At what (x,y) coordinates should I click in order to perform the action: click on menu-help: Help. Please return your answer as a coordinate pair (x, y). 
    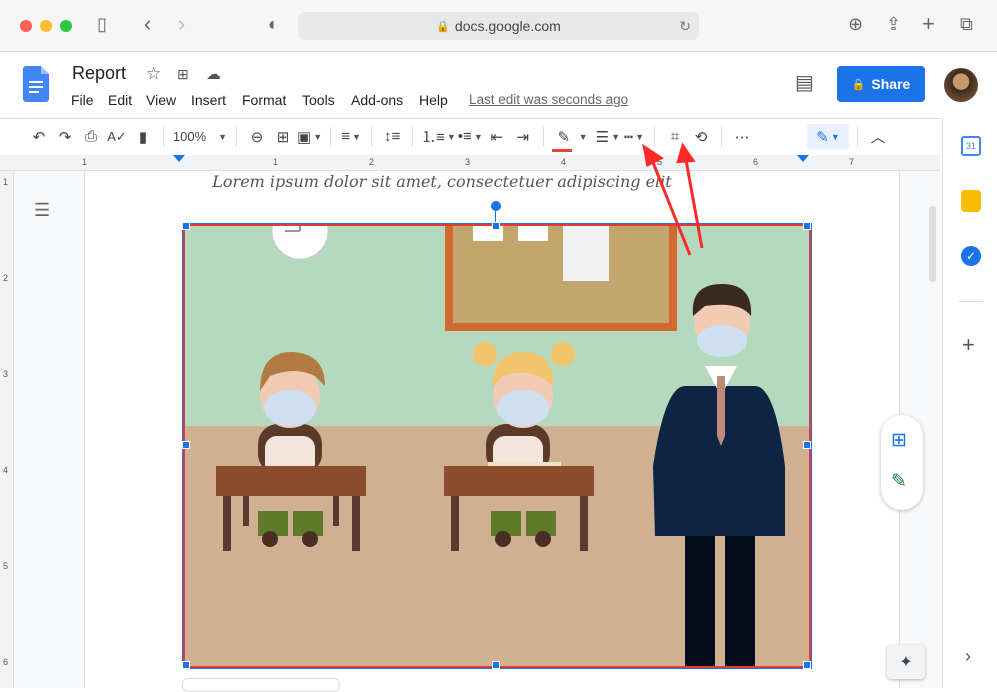
    Looking at the image, I should click on (433, 100).